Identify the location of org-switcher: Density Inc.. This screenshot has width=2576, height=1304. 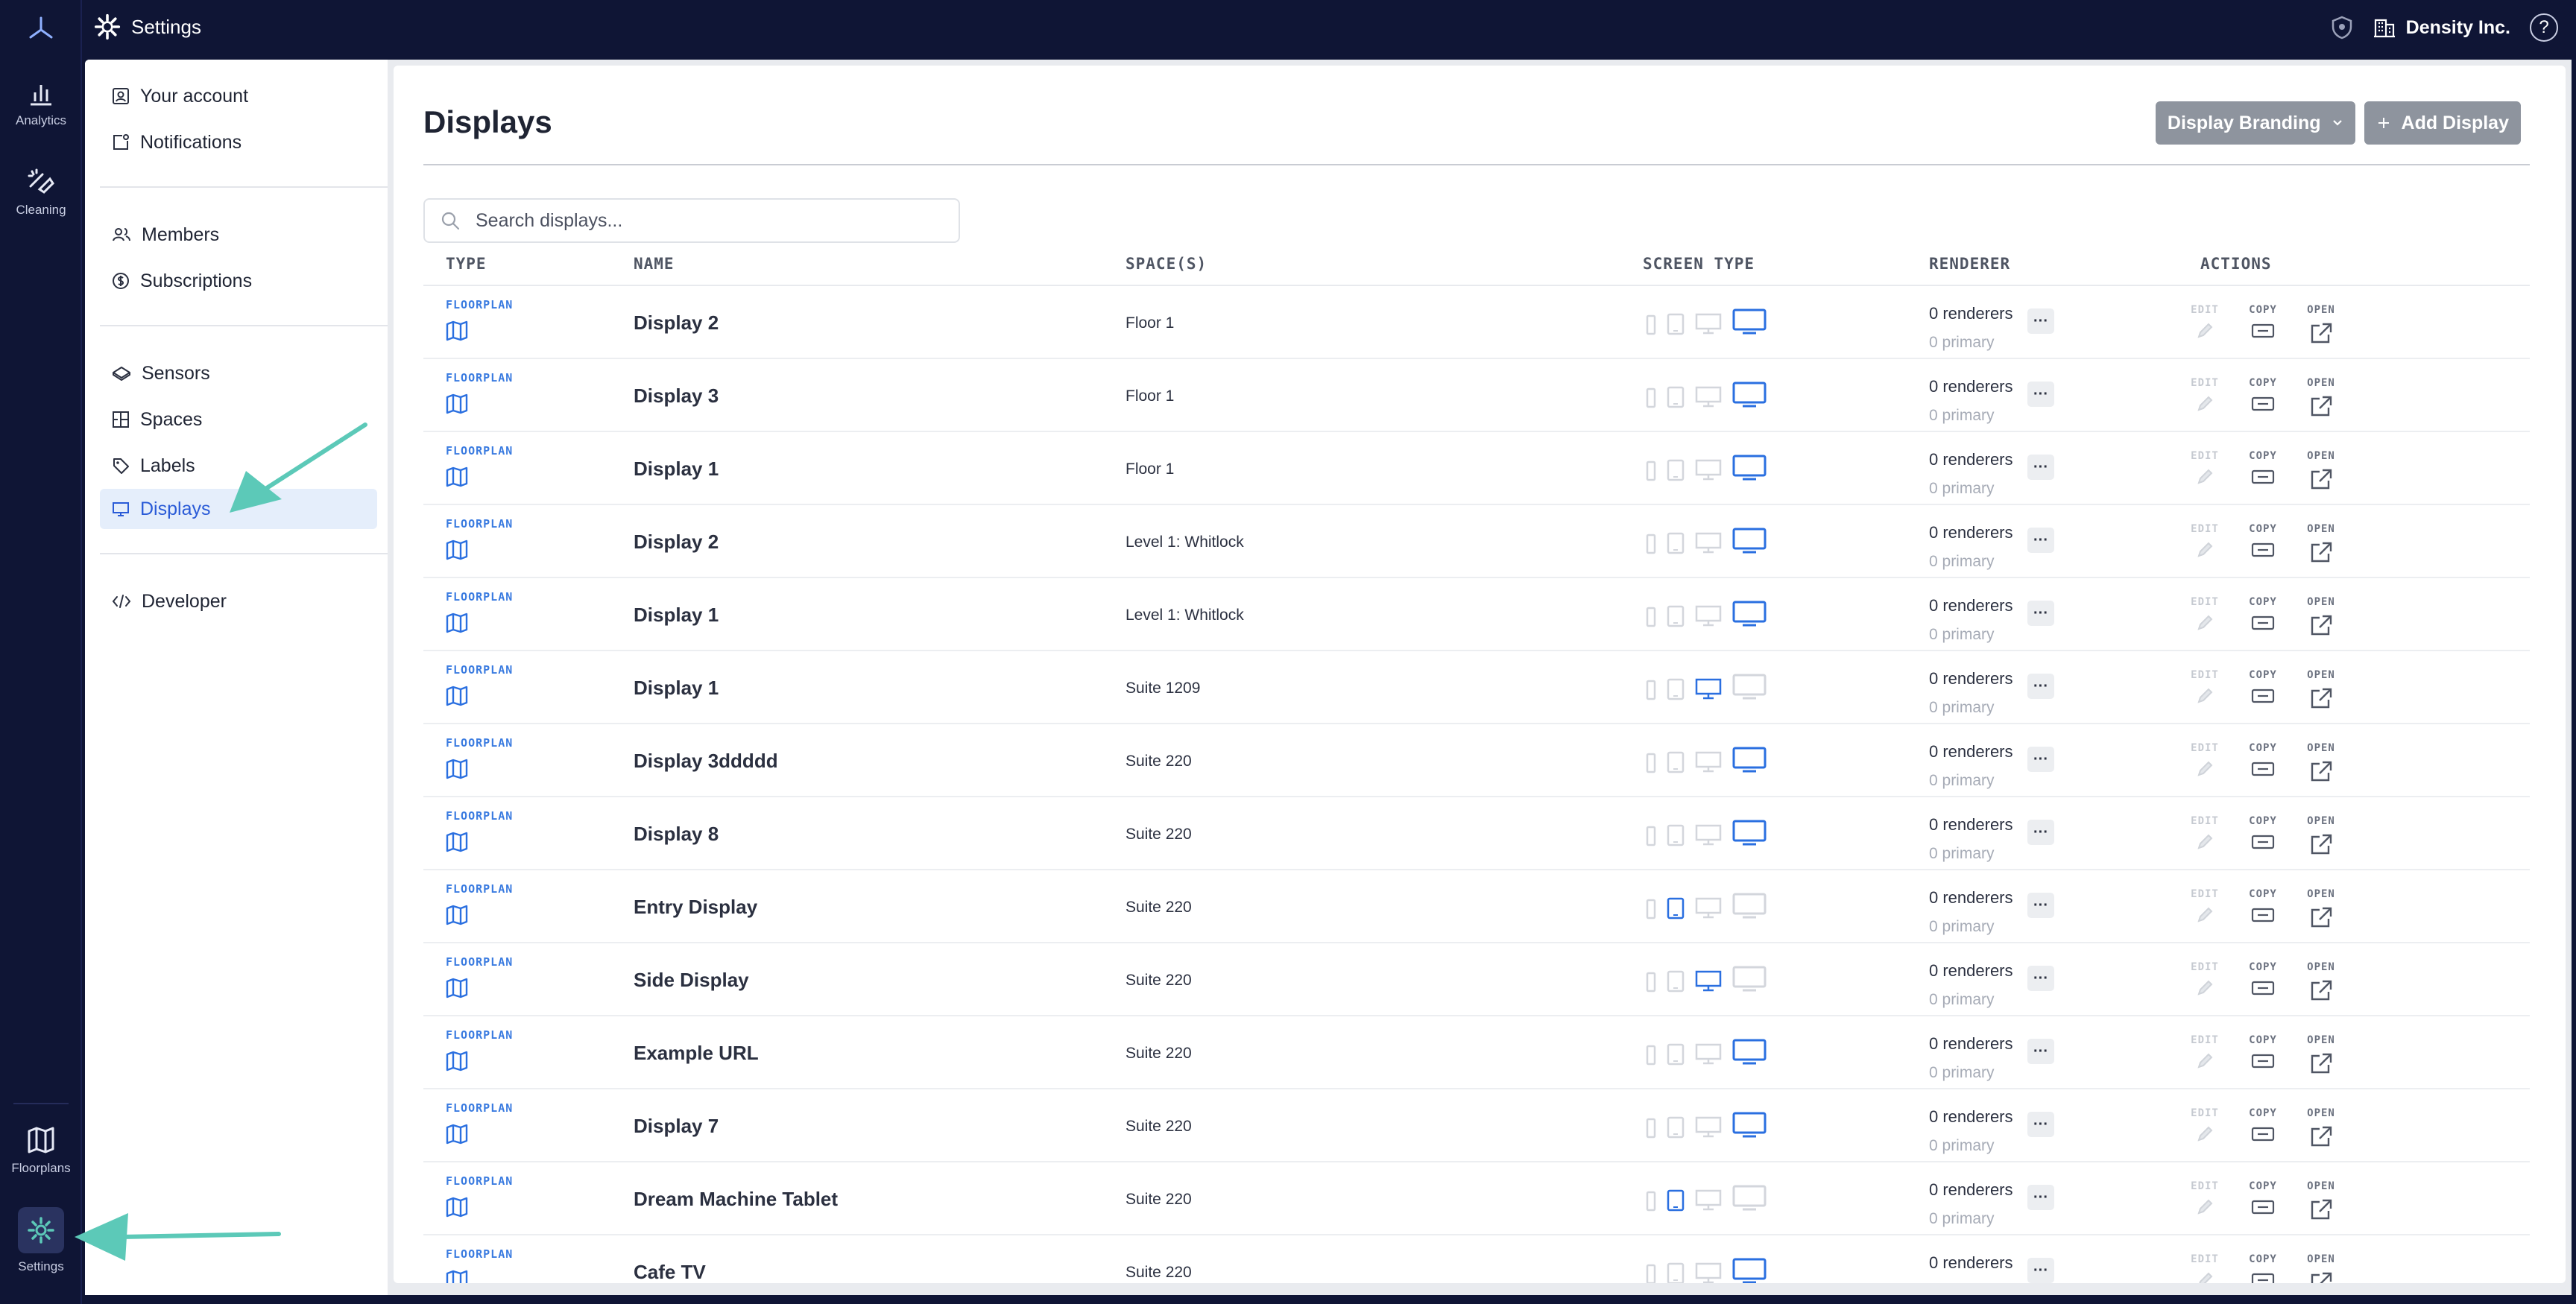
(2441, 27).